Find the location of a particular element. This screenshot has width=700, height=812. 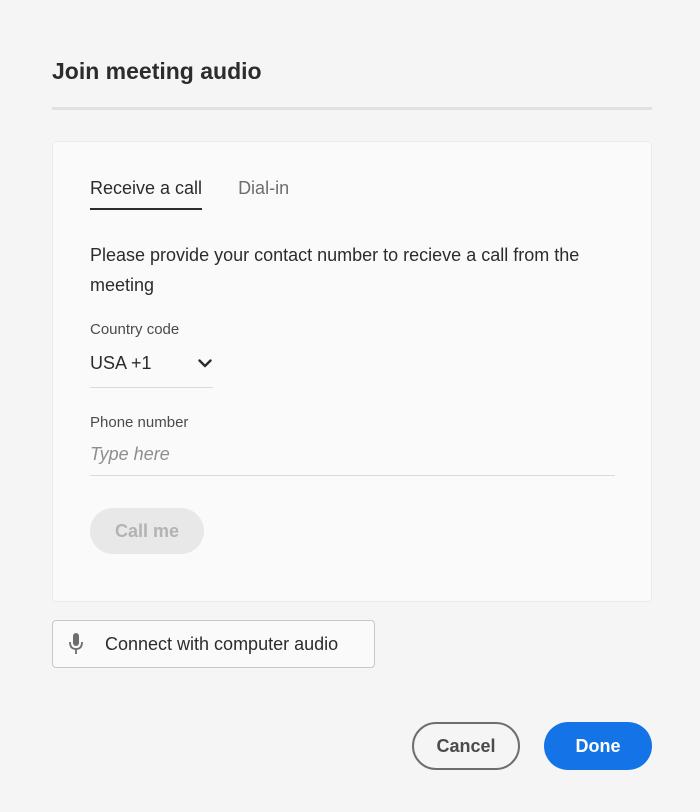

tab-bar: Receive a call Dial-in is located at coordinates (189, 194).